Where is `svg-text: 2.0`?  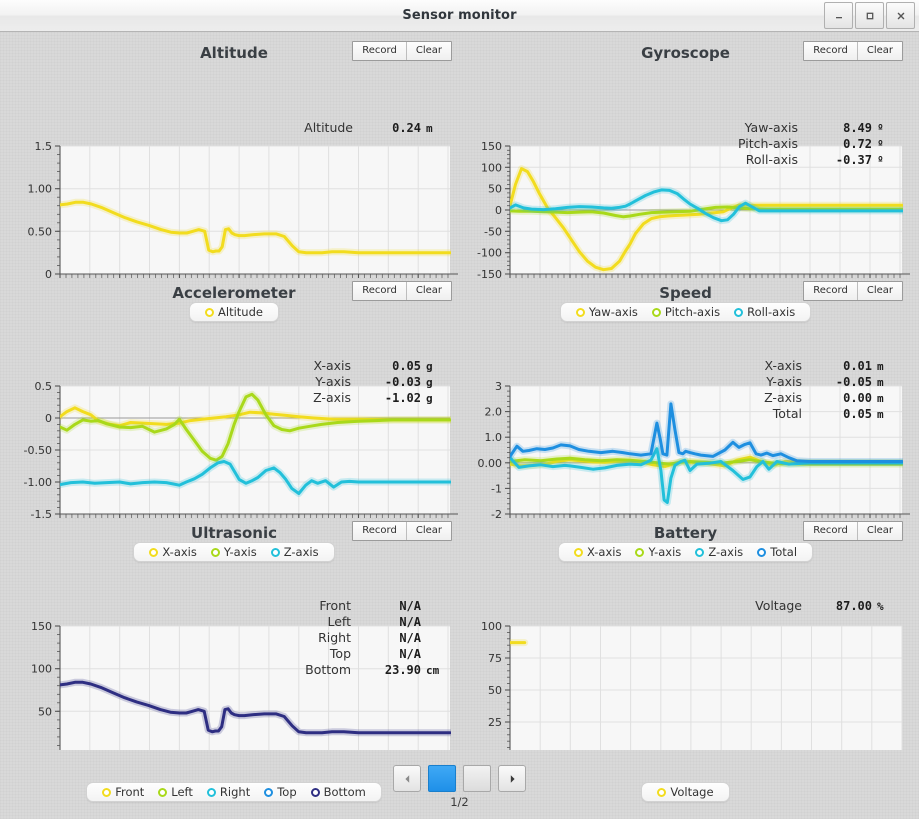
svg-text: 2.0 is located at coordinates (494, 412).